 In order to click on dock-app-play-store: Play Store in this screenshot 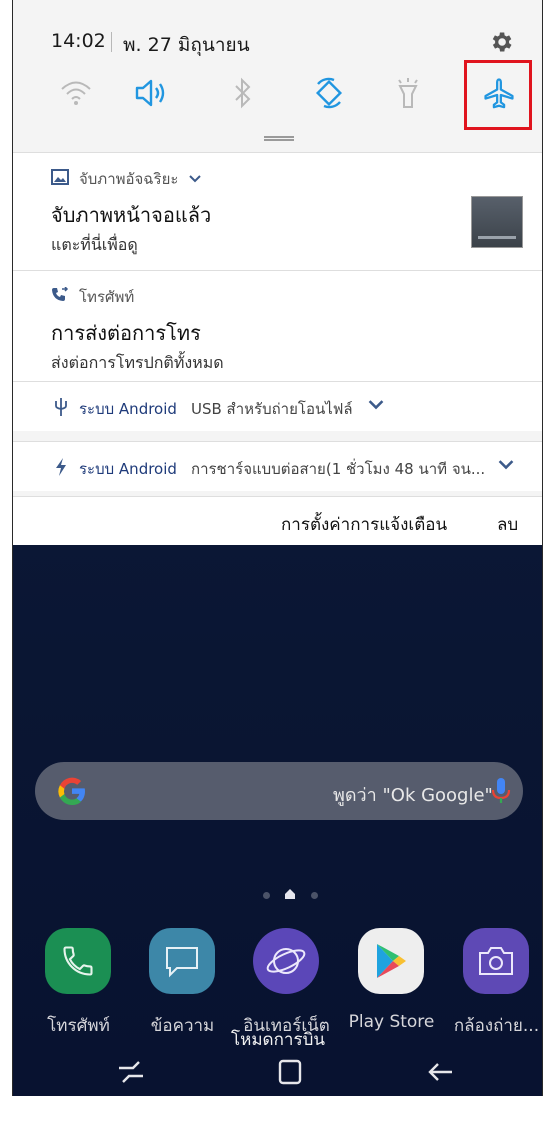, I will do `click(391, 988)`.